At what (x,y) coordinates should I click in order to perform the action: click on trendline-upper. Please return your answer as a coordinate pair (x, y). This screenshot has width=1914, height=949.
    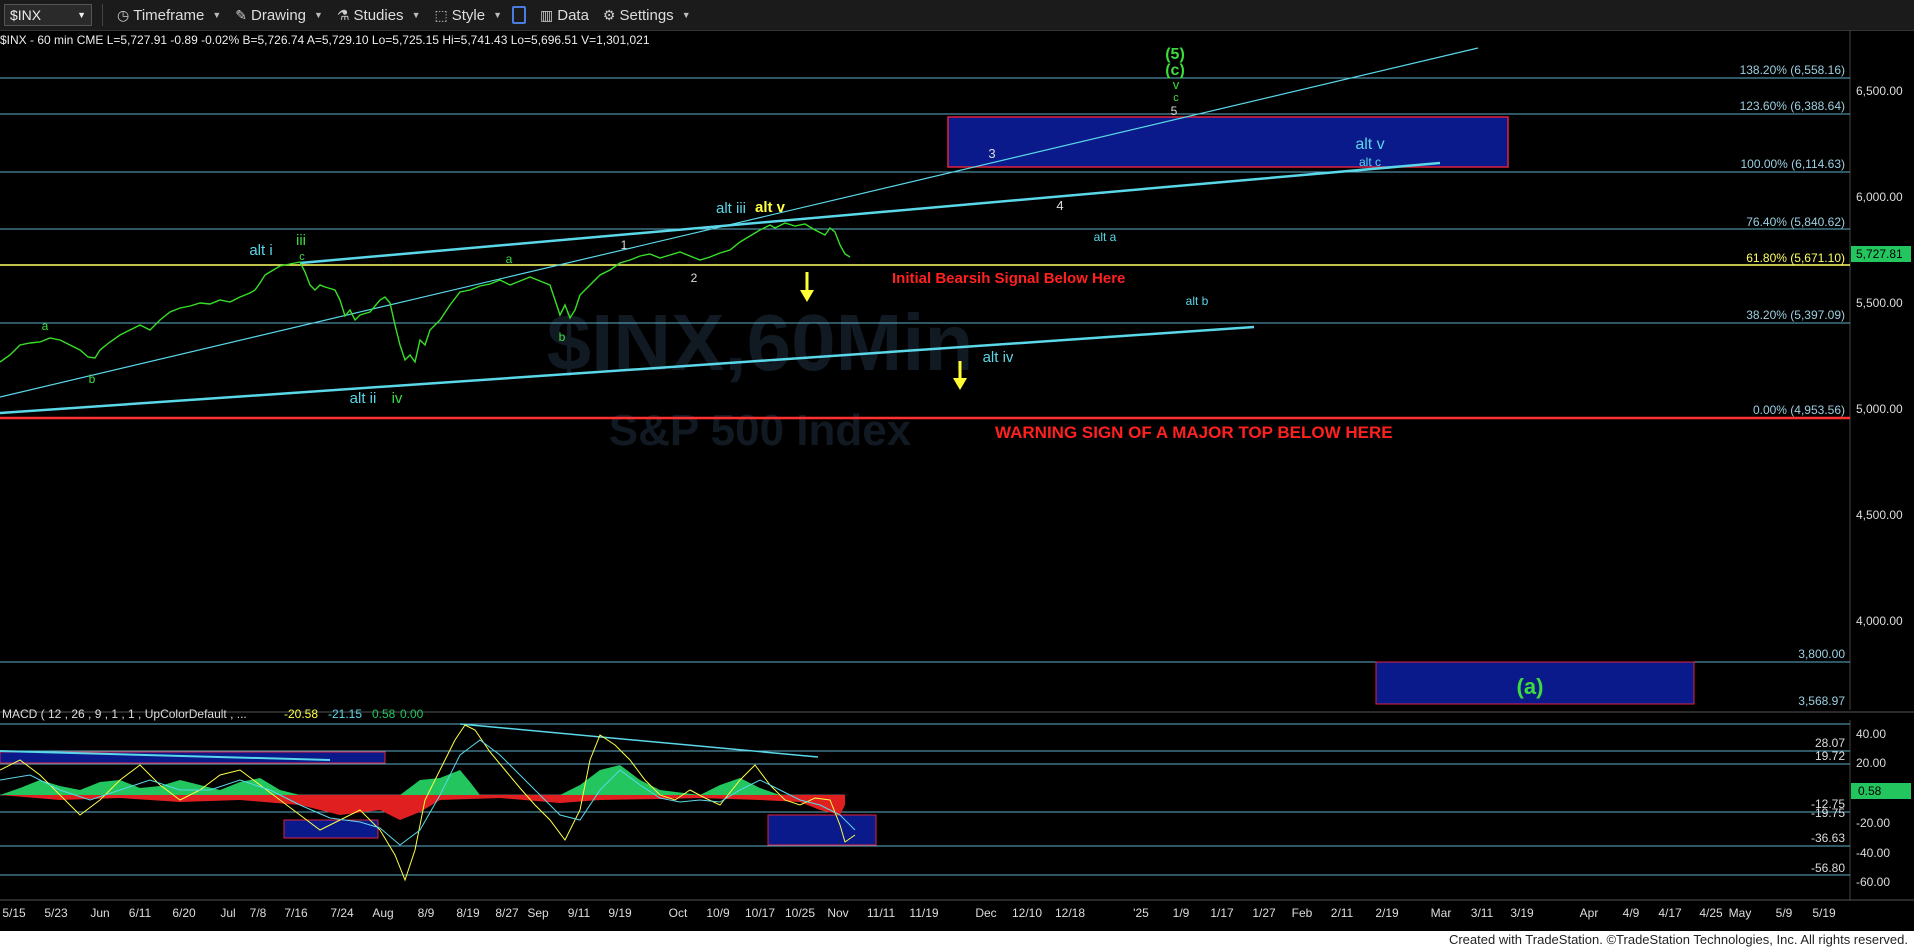
    Looking at the image, I should click on (870, 213).